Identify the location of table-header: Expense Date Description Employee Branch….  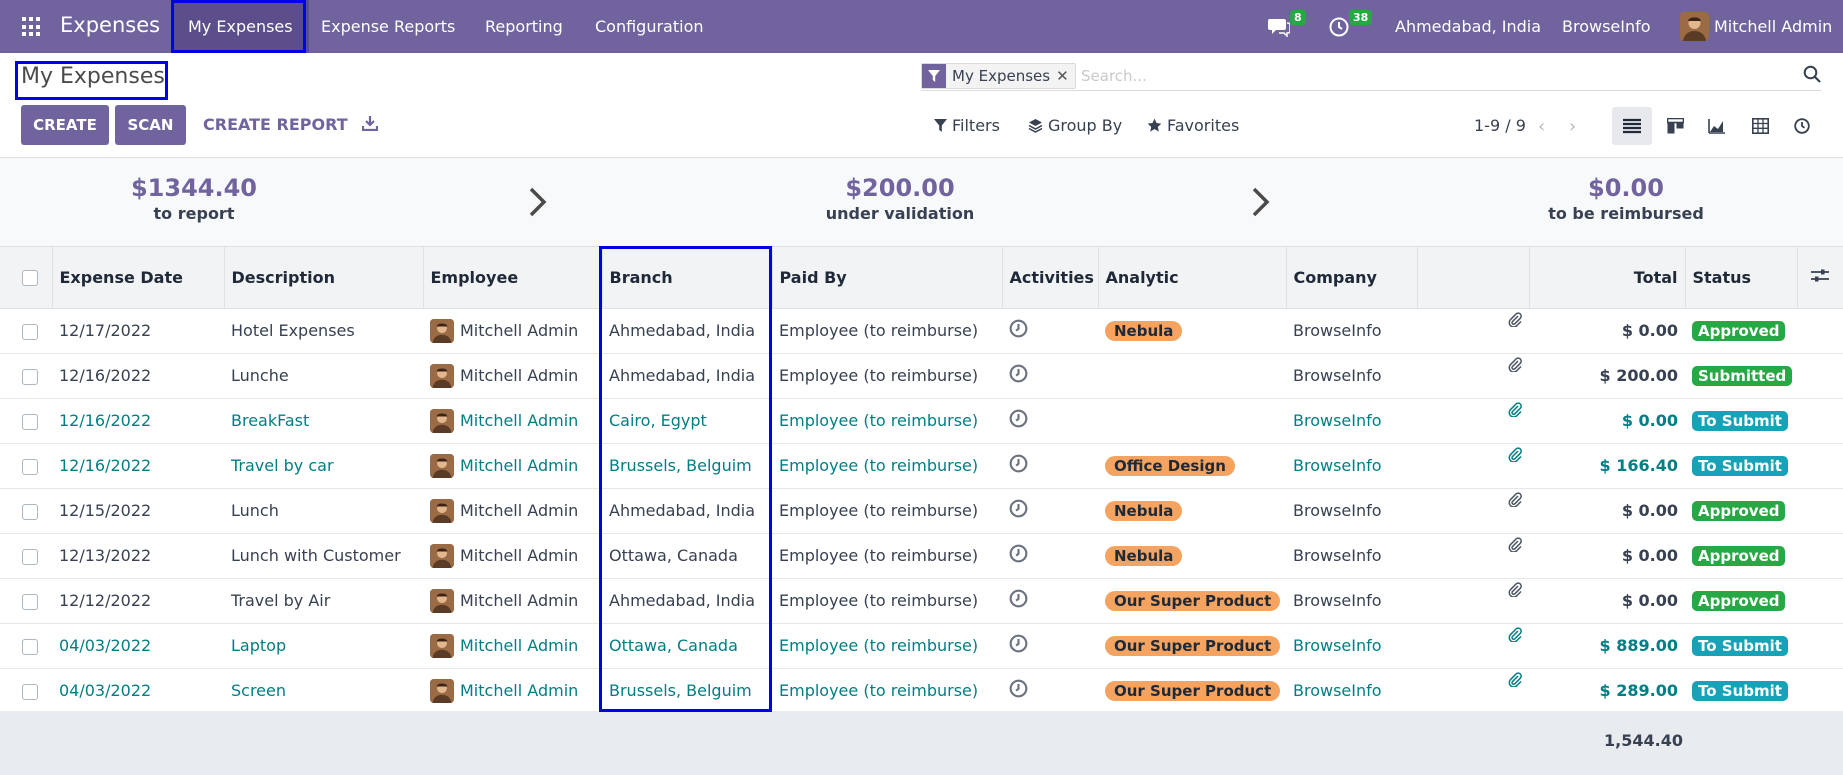
(921, 278).